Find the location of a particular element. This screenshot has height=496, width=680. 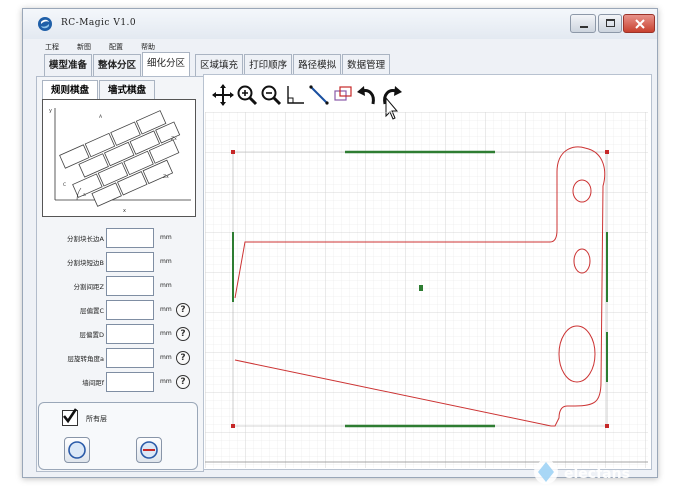

tab-refine-partition: 细化分区 is located at coordinates (166, 64).